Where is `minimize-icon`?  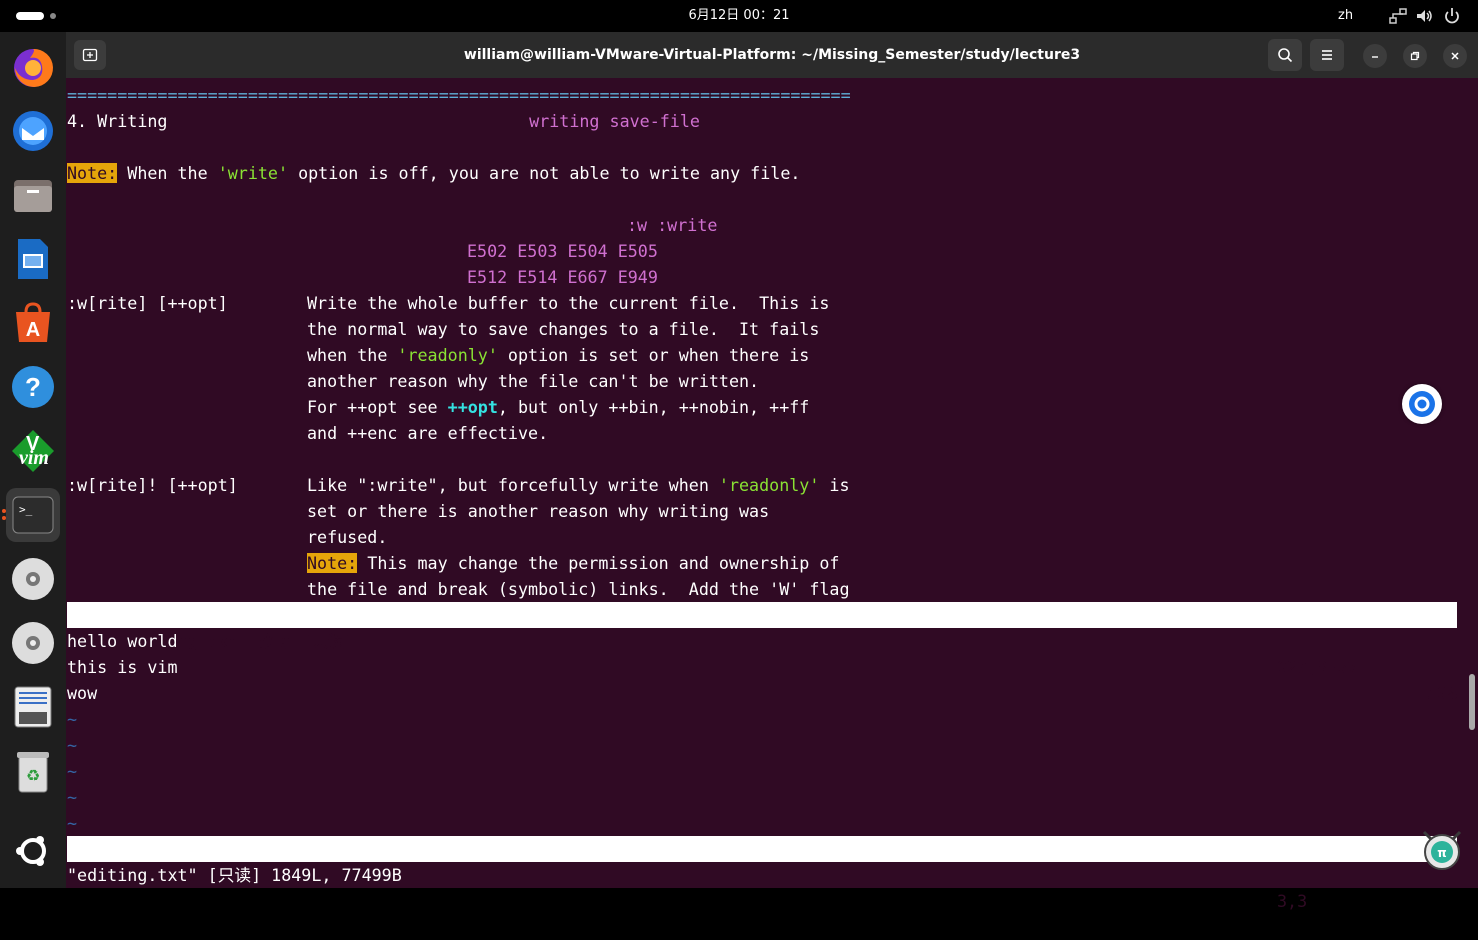 minimize-icon is located at coordinates (1375, 57).